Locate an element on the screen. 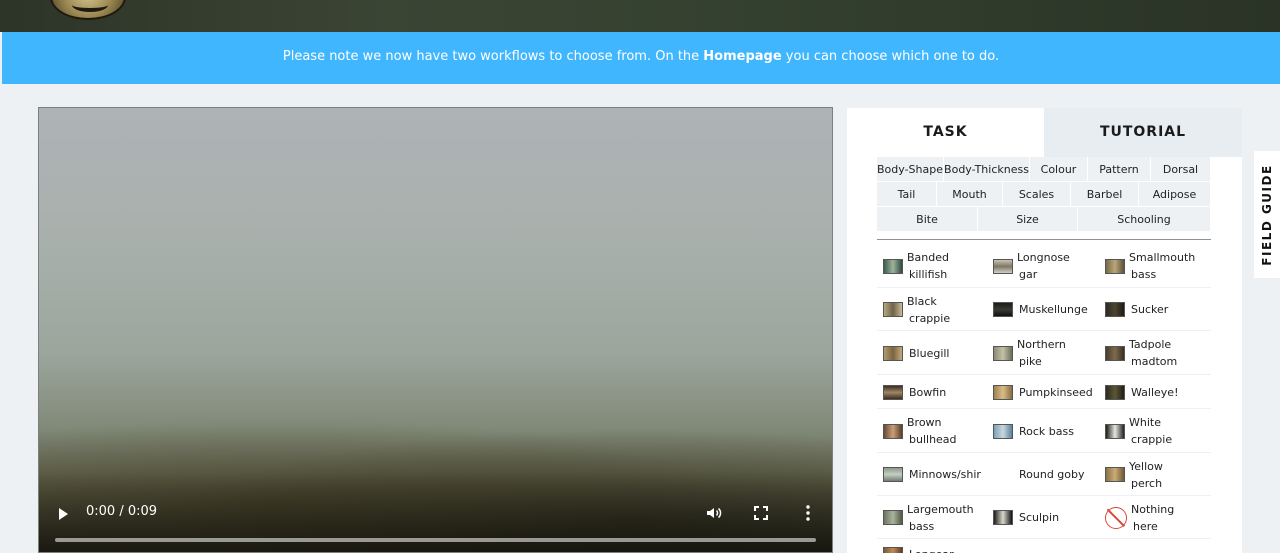 The height and width of the screenshot is (553, 1280). tab-task: TASK is located at coordinates (945, 132).